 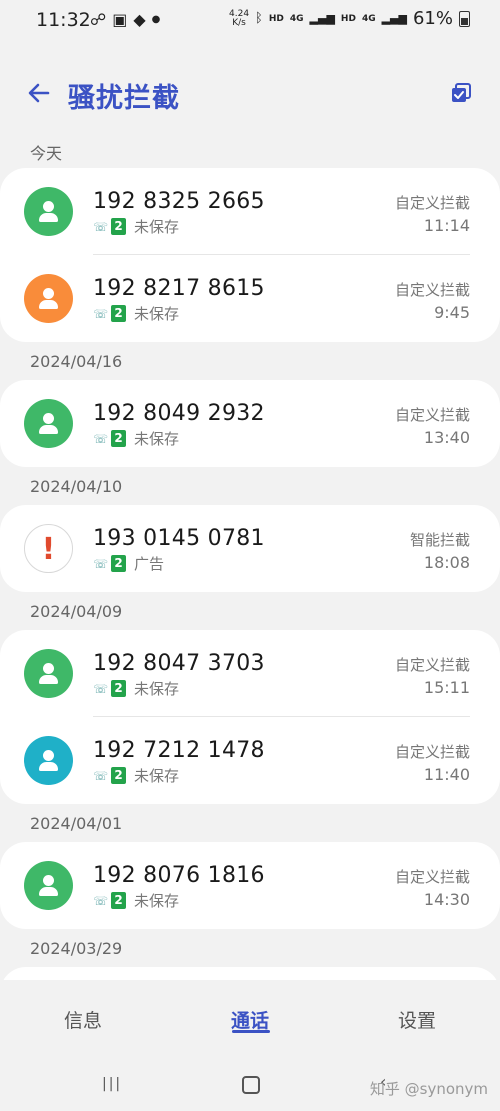 What do you see at coordinates (452, 312) in the screenshot?
I see `call-time: 9:45` at bounding box center [452, 312].